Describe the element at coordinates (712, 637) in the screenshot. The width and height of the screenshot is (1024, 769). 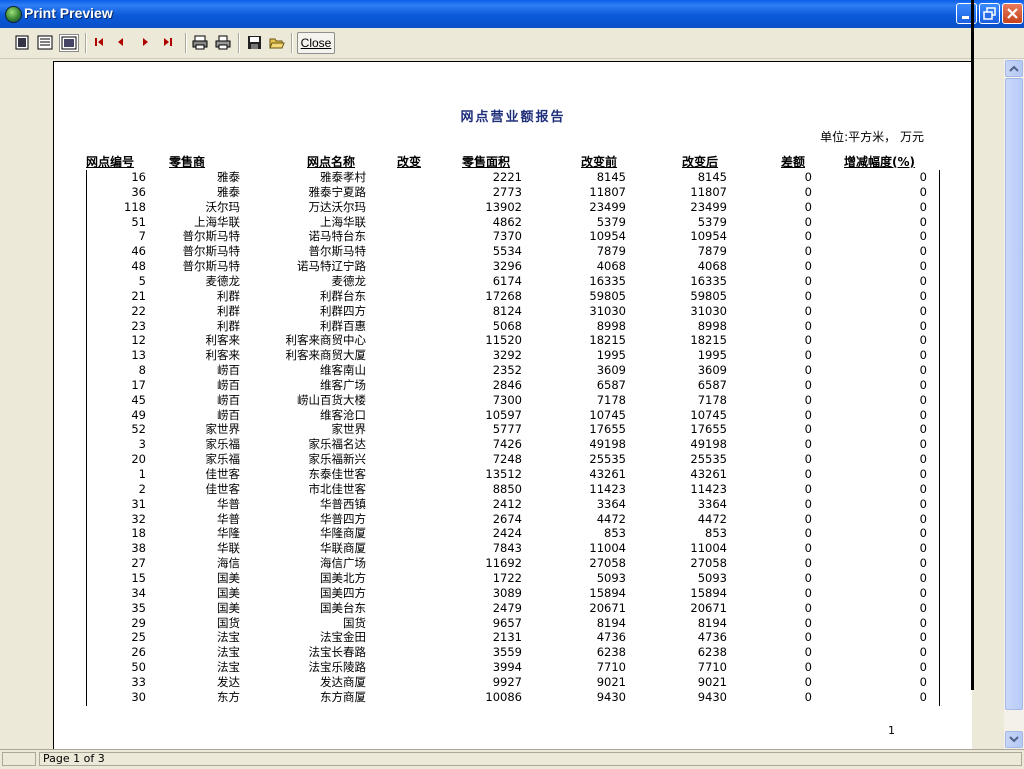
I see `table-cell: 4736` at that location.